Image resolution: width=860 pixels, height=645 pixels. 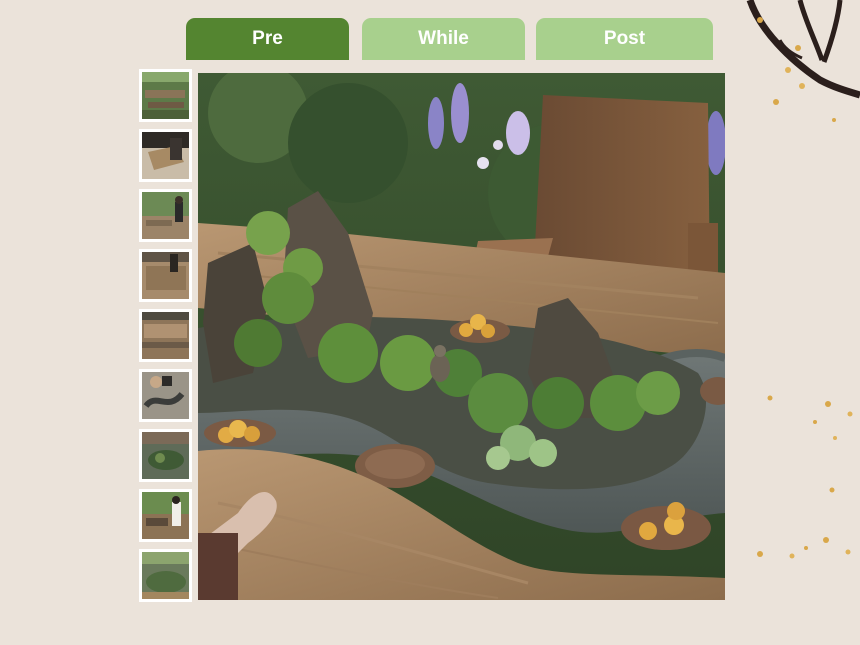 I want to click on tab-pre: Pre, so click(x=267, y=39).